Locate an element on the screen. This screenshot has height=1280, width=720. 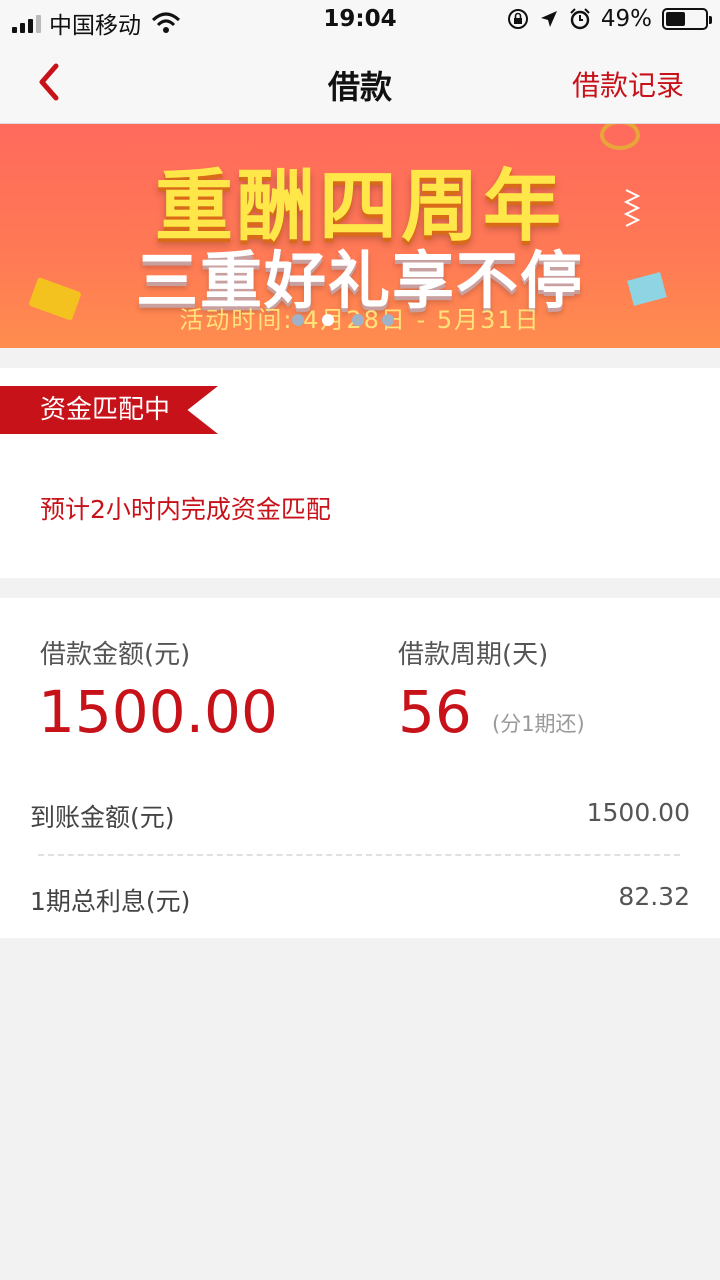
period-label: 借款周期(天) is located at coordinates (473, 655).